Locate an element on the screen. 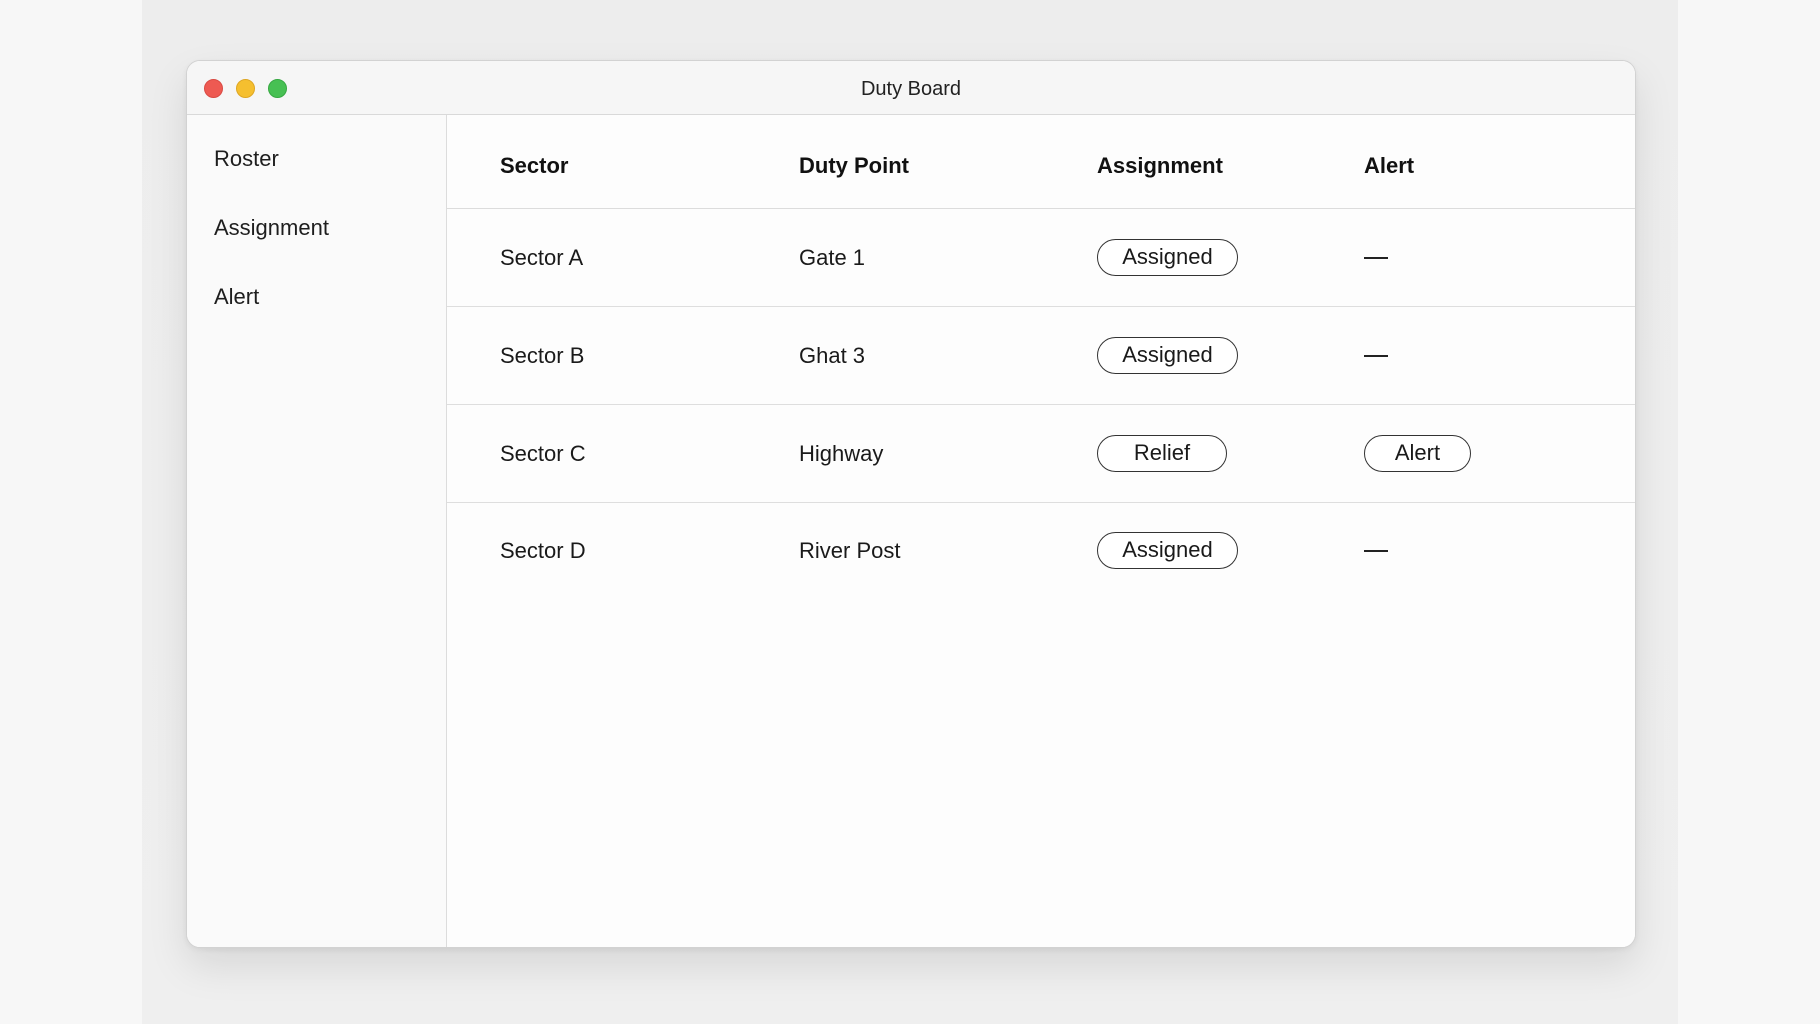 The width and height of the screenshot is (1820, 1024). sector-cell: Sector D is located at coordinates (543, 550).